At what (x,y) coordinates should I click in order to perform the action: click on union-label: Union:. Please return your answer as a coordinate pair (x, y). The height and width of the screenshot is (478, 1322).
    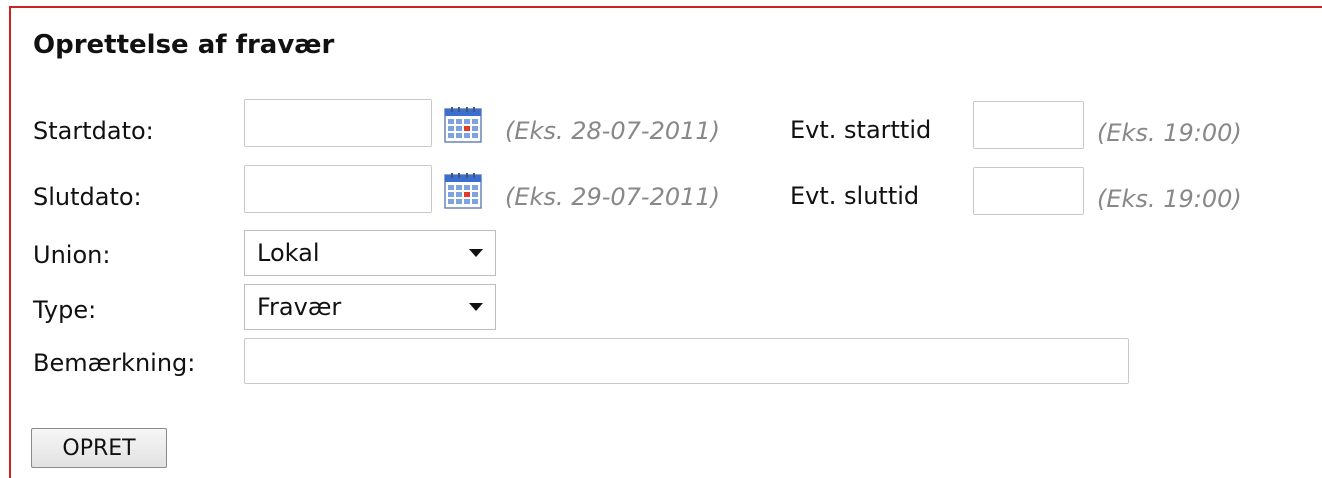
    Looking at the image, I should click on (72, 255).